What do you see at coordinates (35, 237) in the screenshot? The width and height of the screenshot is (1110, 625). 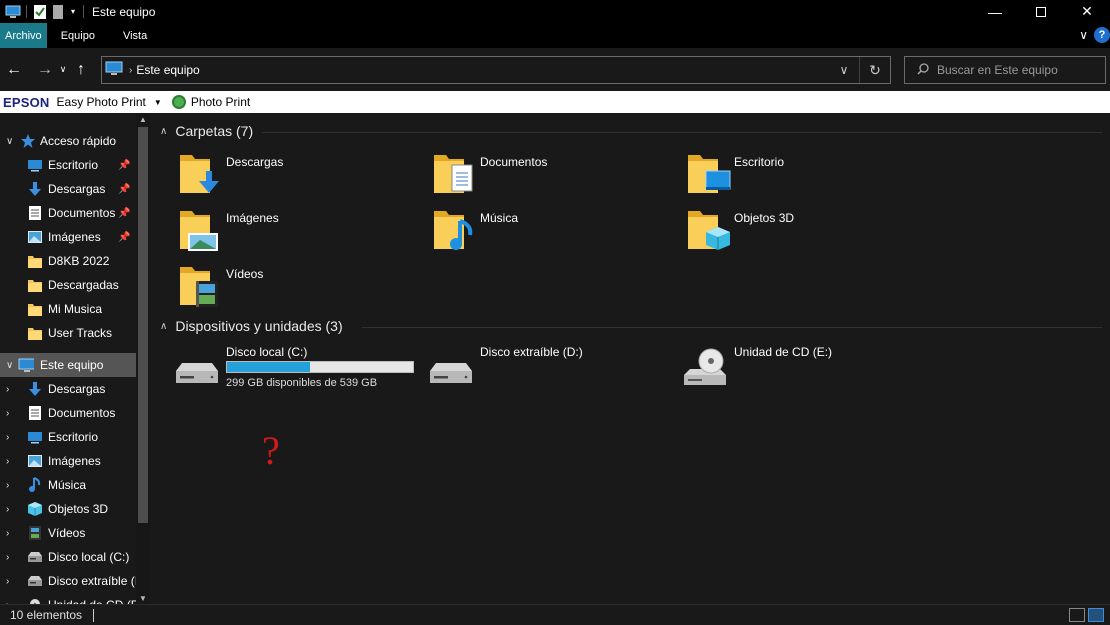 I see `pictures-icon` at bounding box center [35, 237].